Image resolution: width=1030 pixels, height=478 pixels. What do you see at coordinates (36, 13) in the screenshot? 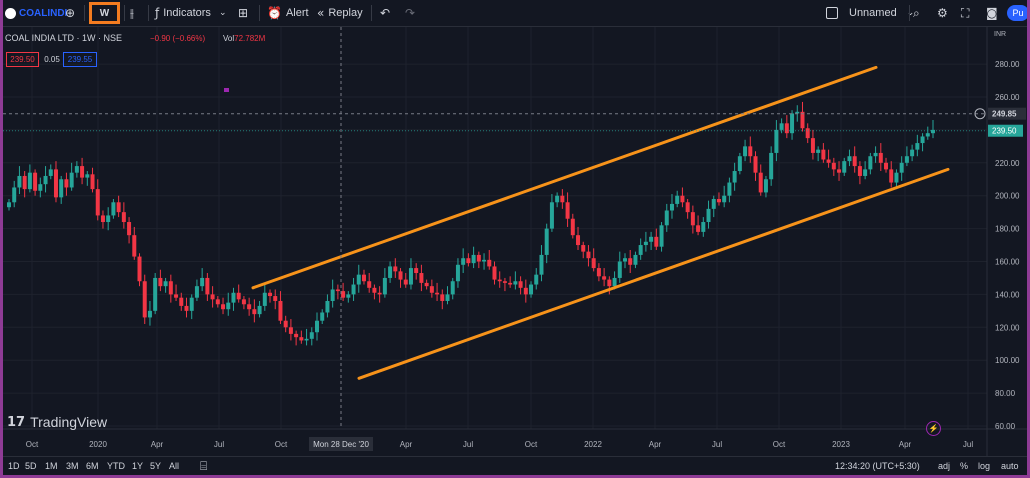
I see `symbol-search: COALINDI` at bounding box center [36, 13].